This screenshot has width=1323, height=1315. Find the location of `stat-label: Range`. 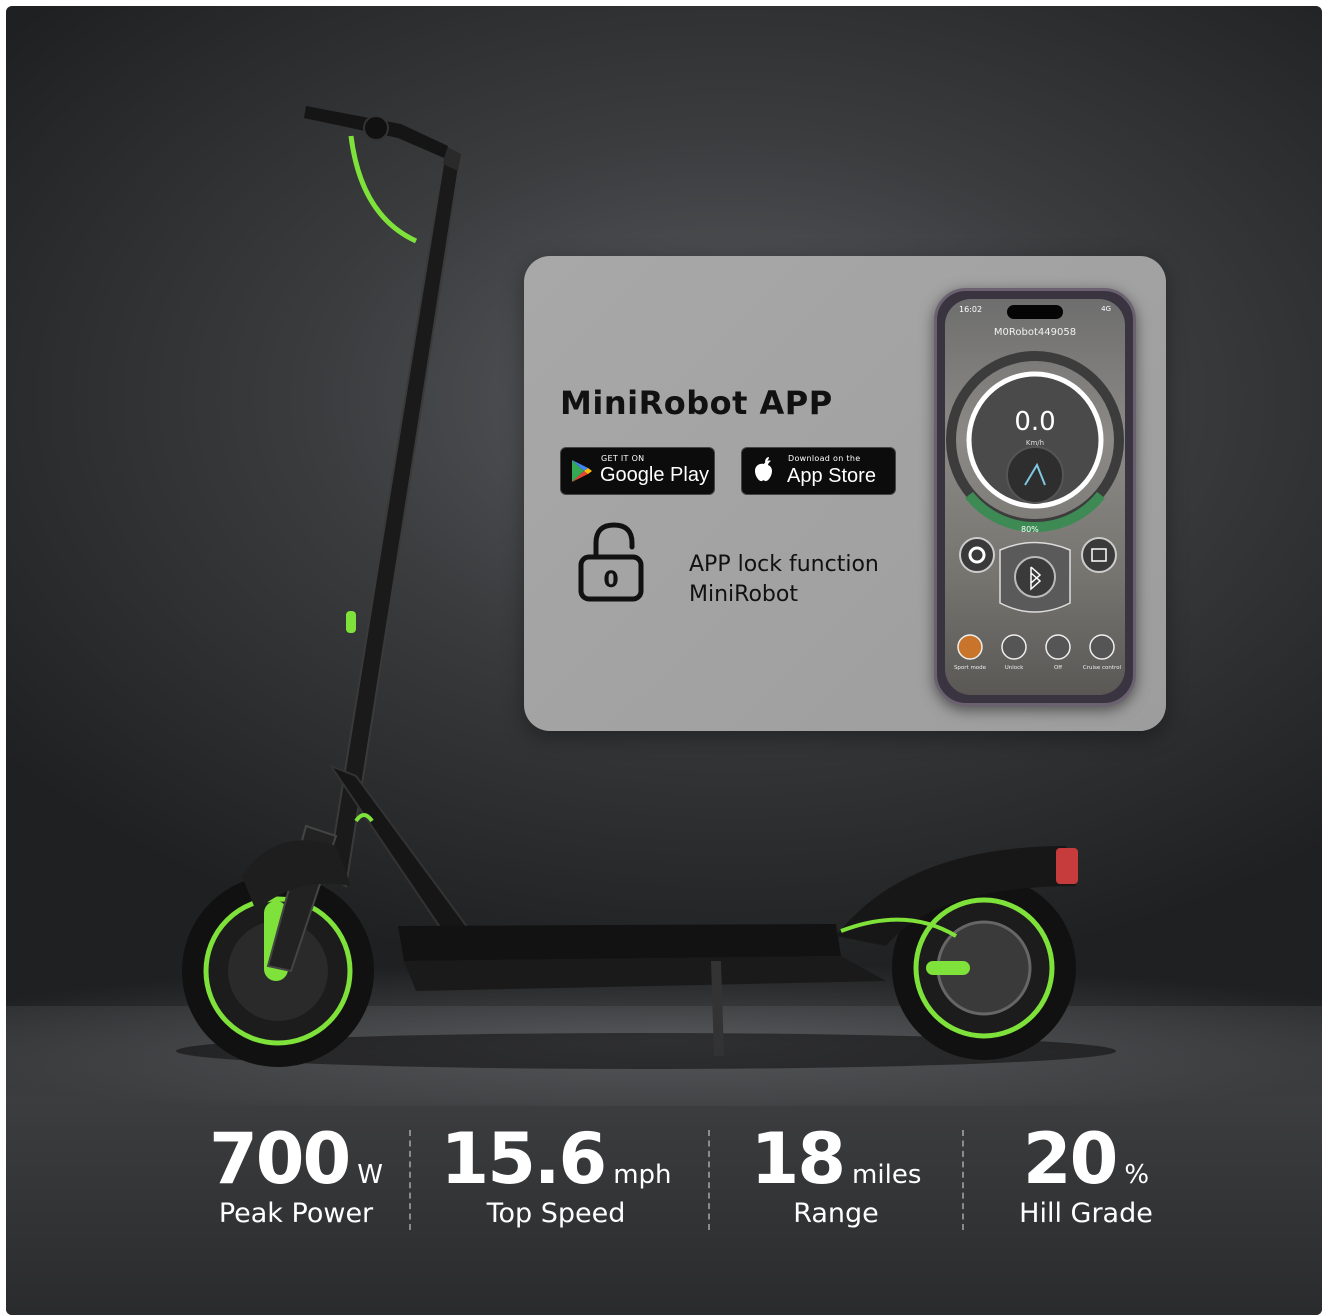

stat-label: Range is located at coordinates (836, 1213).